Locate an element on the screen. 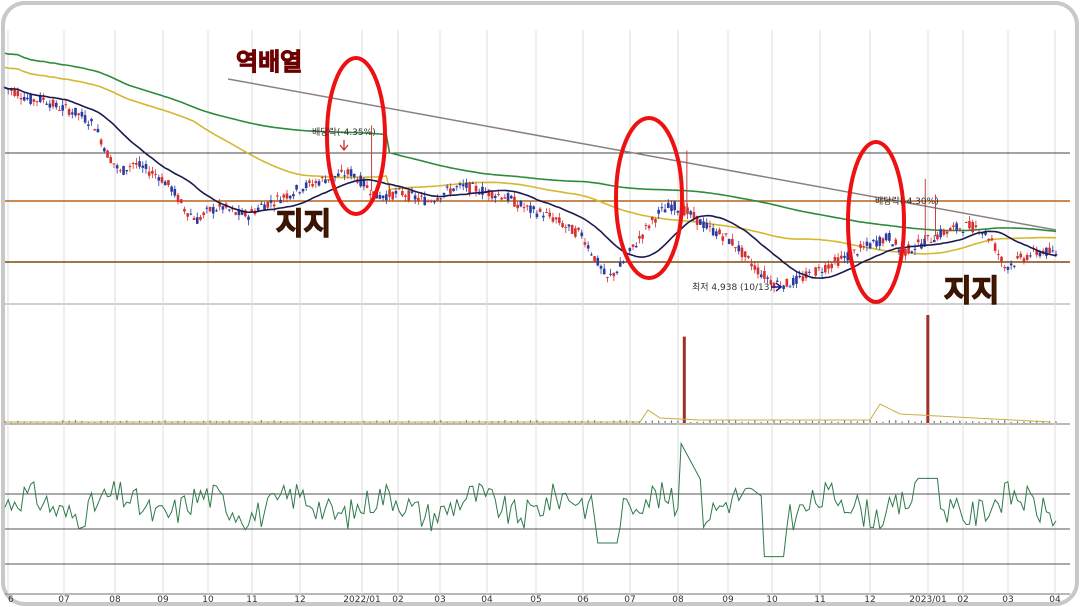 The width and height of the screenshot is (1080, 607). x-tick-label: 12 is located at coordinates (869, 600).